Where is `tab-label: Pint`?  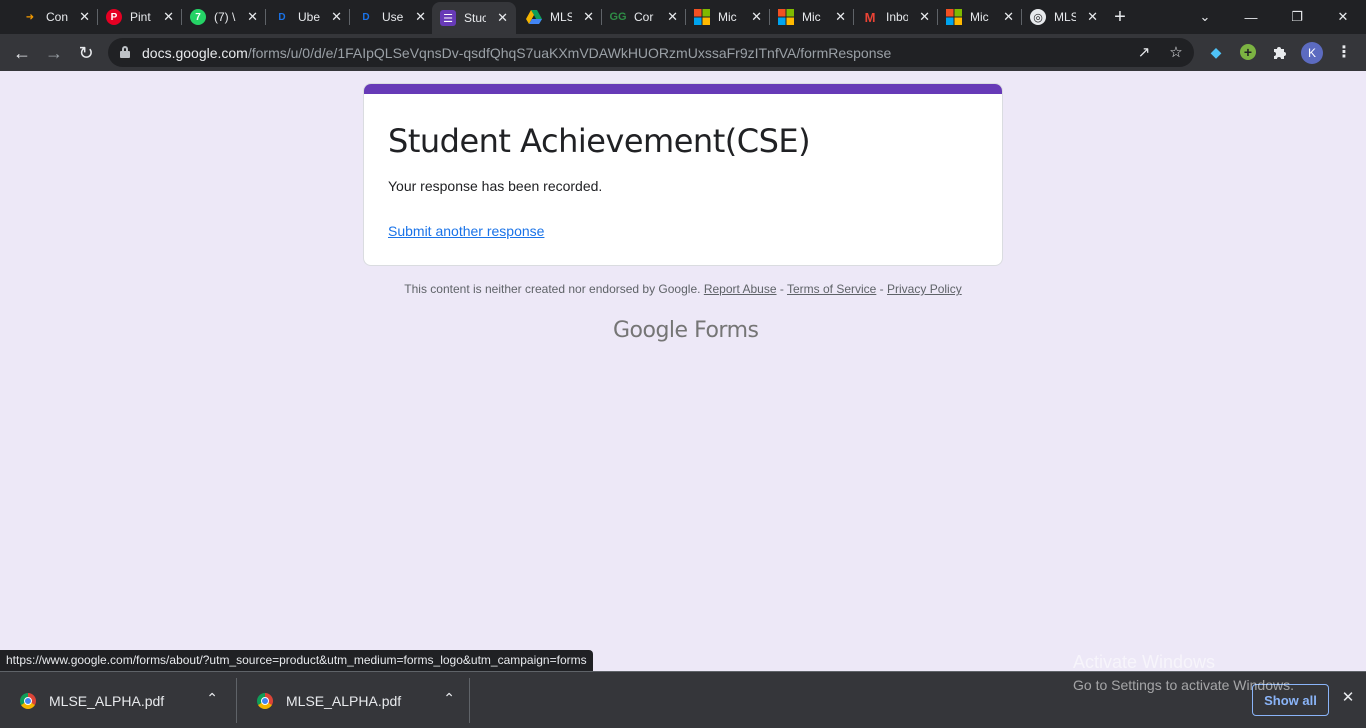
tab-label: Pint is located at coordinates (140, 17).